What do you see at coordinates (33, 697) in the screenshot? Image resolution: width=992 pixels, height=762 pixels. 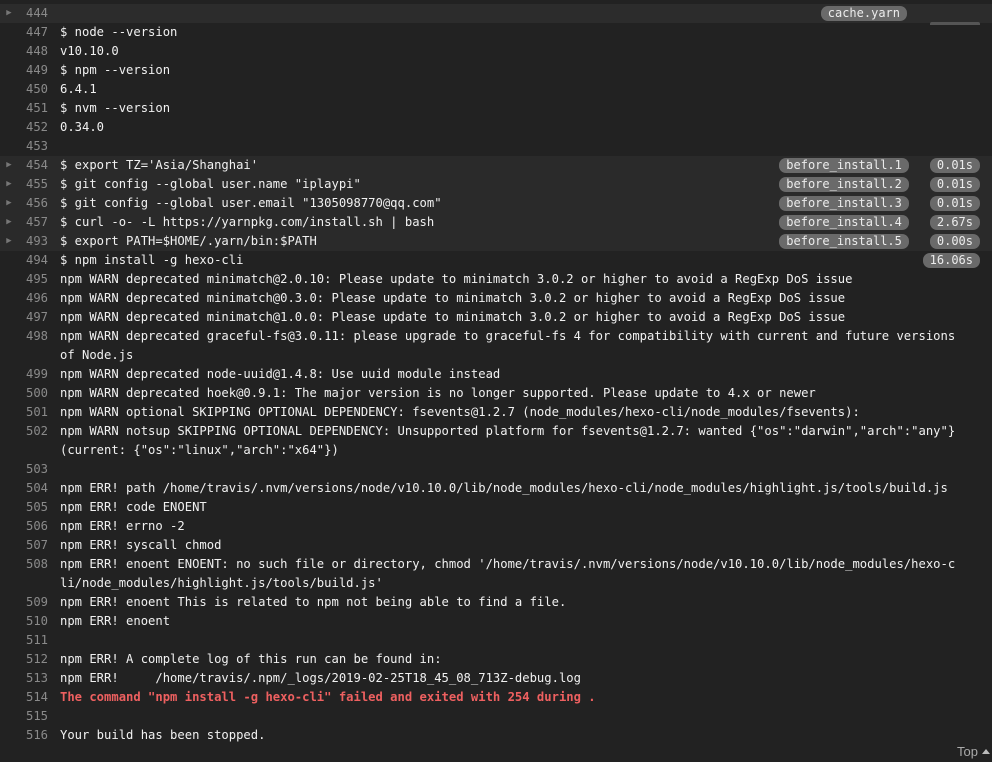 I see `line-number: 514` at bounding box center [33, 697].